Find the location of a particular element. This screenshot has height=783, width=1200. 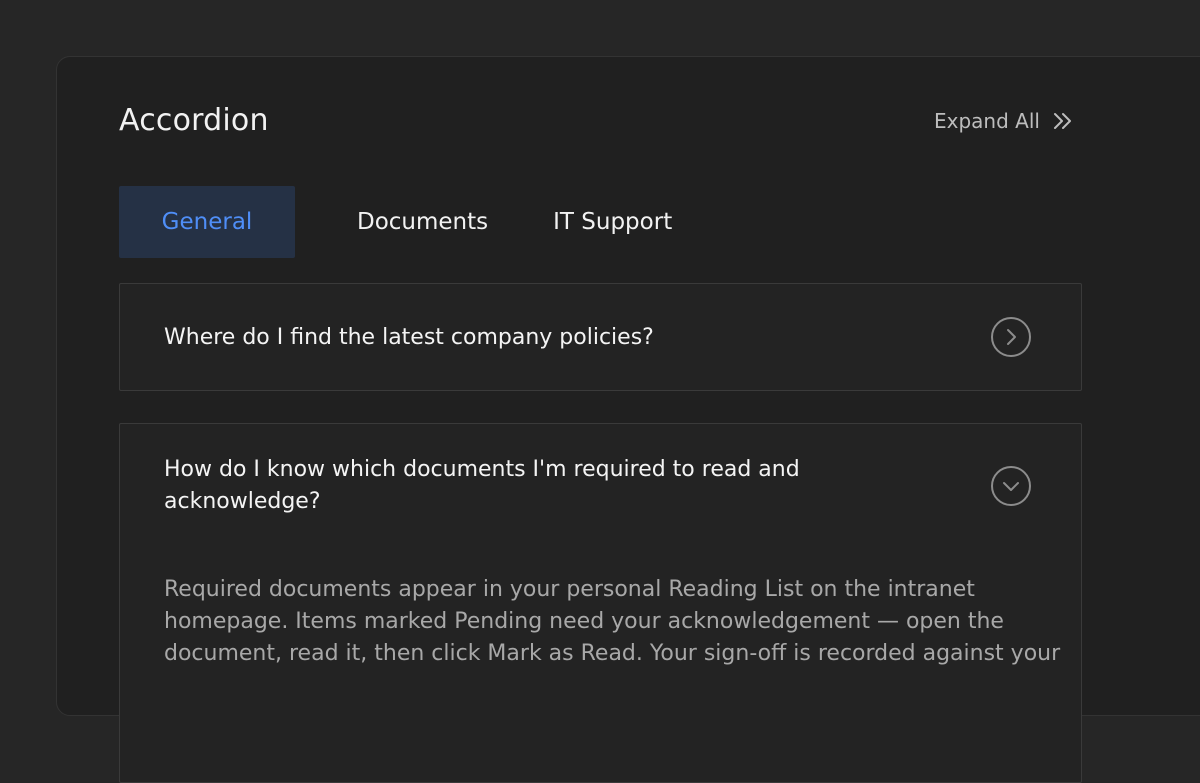

tab-bar: General Documents IT Support is located at coordinates (395, 222).